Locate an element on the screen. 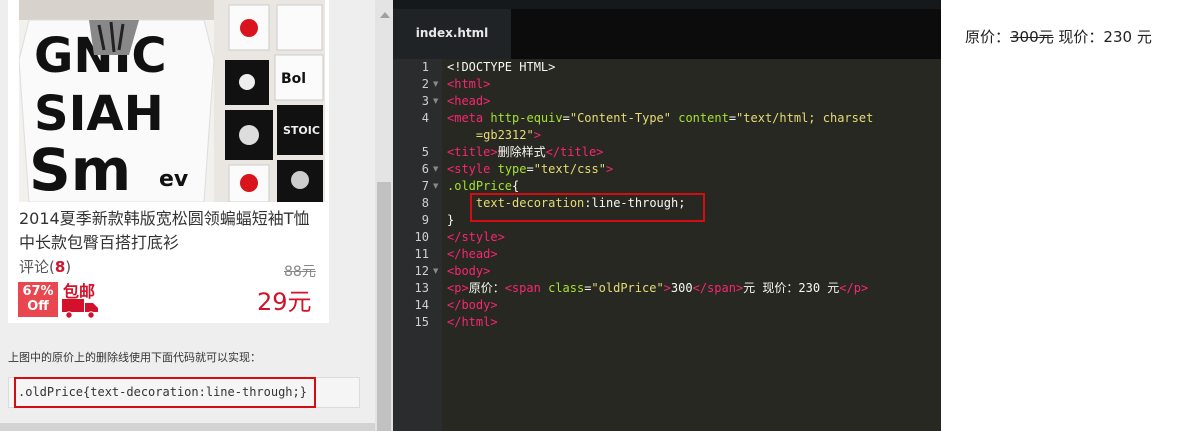 This screenshot has width=1179, height=431. original-price: 88元 is located at coordinates (300, 272).